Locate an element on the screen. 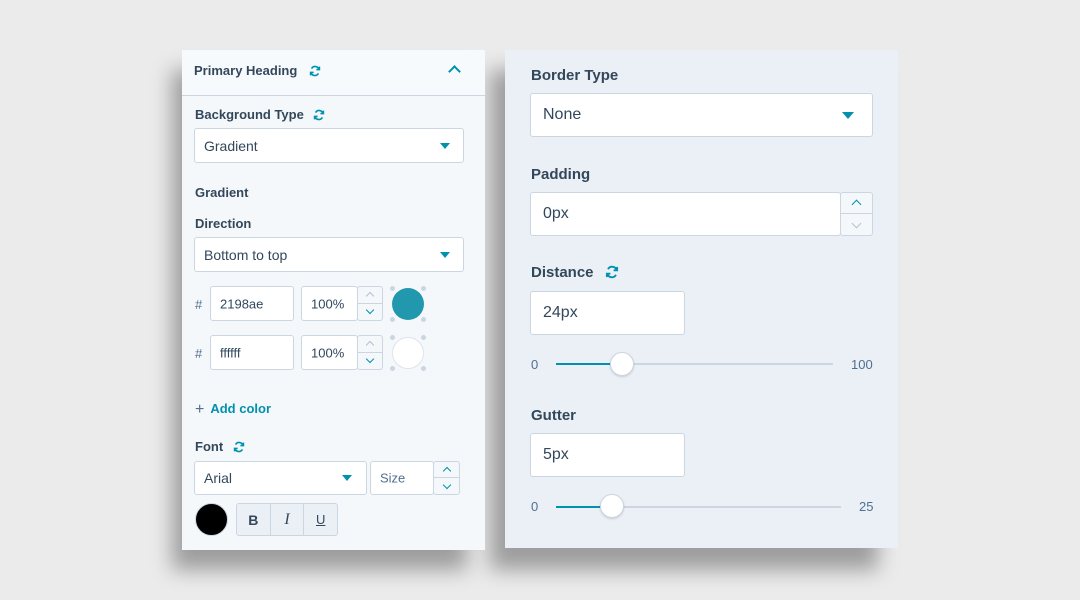 The height and width of the screenshot is (600, 1080). direction-label: Direction is located at coordinates (223, 223).